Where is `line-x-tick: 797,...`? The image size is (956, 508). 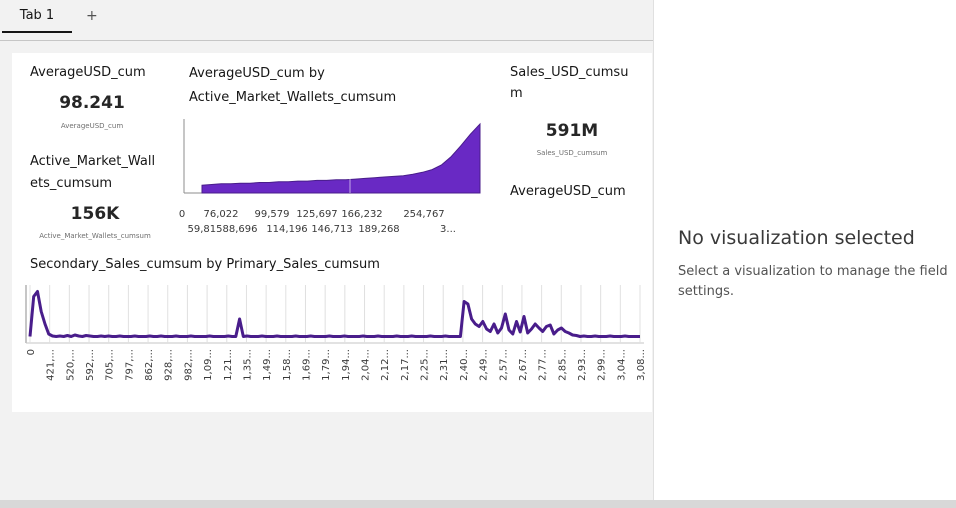
line-x-tick: 797,... is located at coordinates (129, 365).